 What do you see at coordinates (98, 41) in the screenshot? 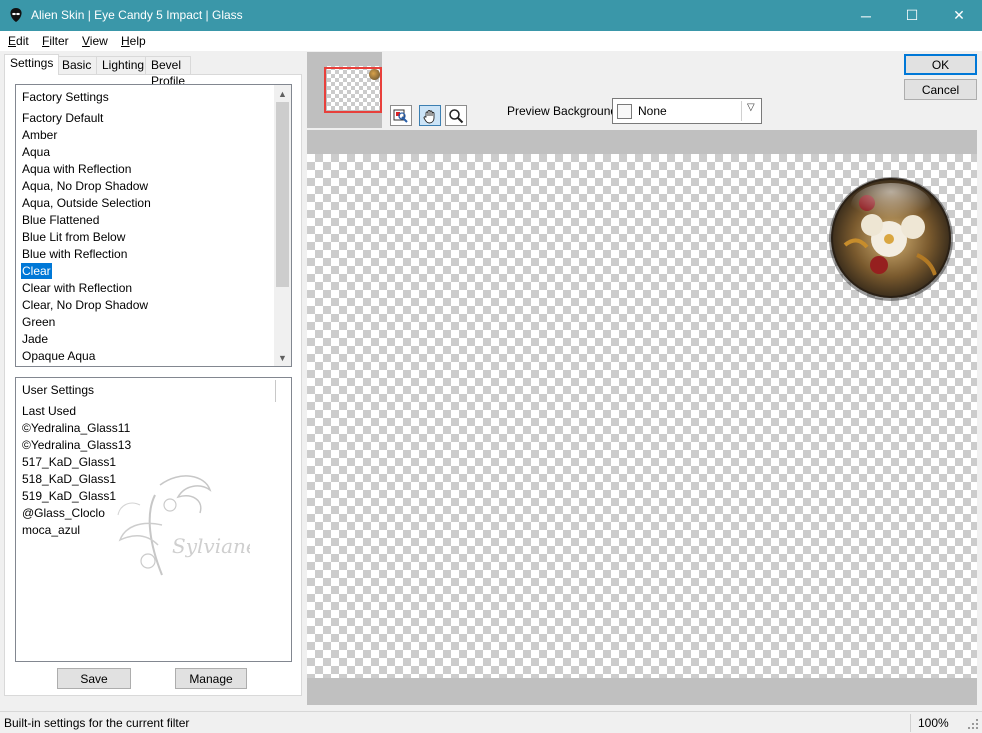
I see `menu-view-label: iew` at bounding box center [98, 41].